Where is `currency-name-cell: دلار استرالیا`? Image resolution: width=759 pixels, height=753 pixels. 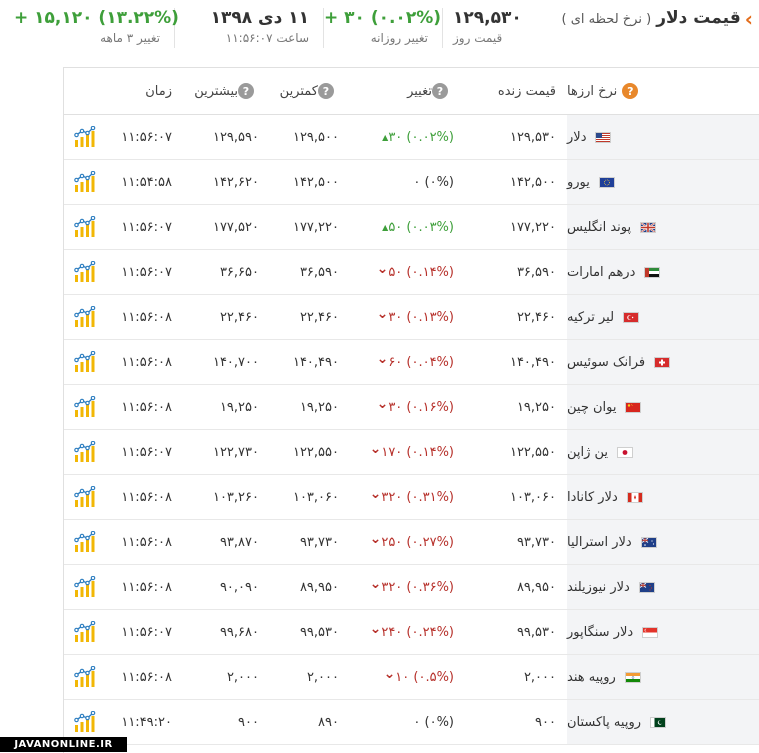
currency-name-cell: دلار استرالیا is located at coordinates (663, 542).